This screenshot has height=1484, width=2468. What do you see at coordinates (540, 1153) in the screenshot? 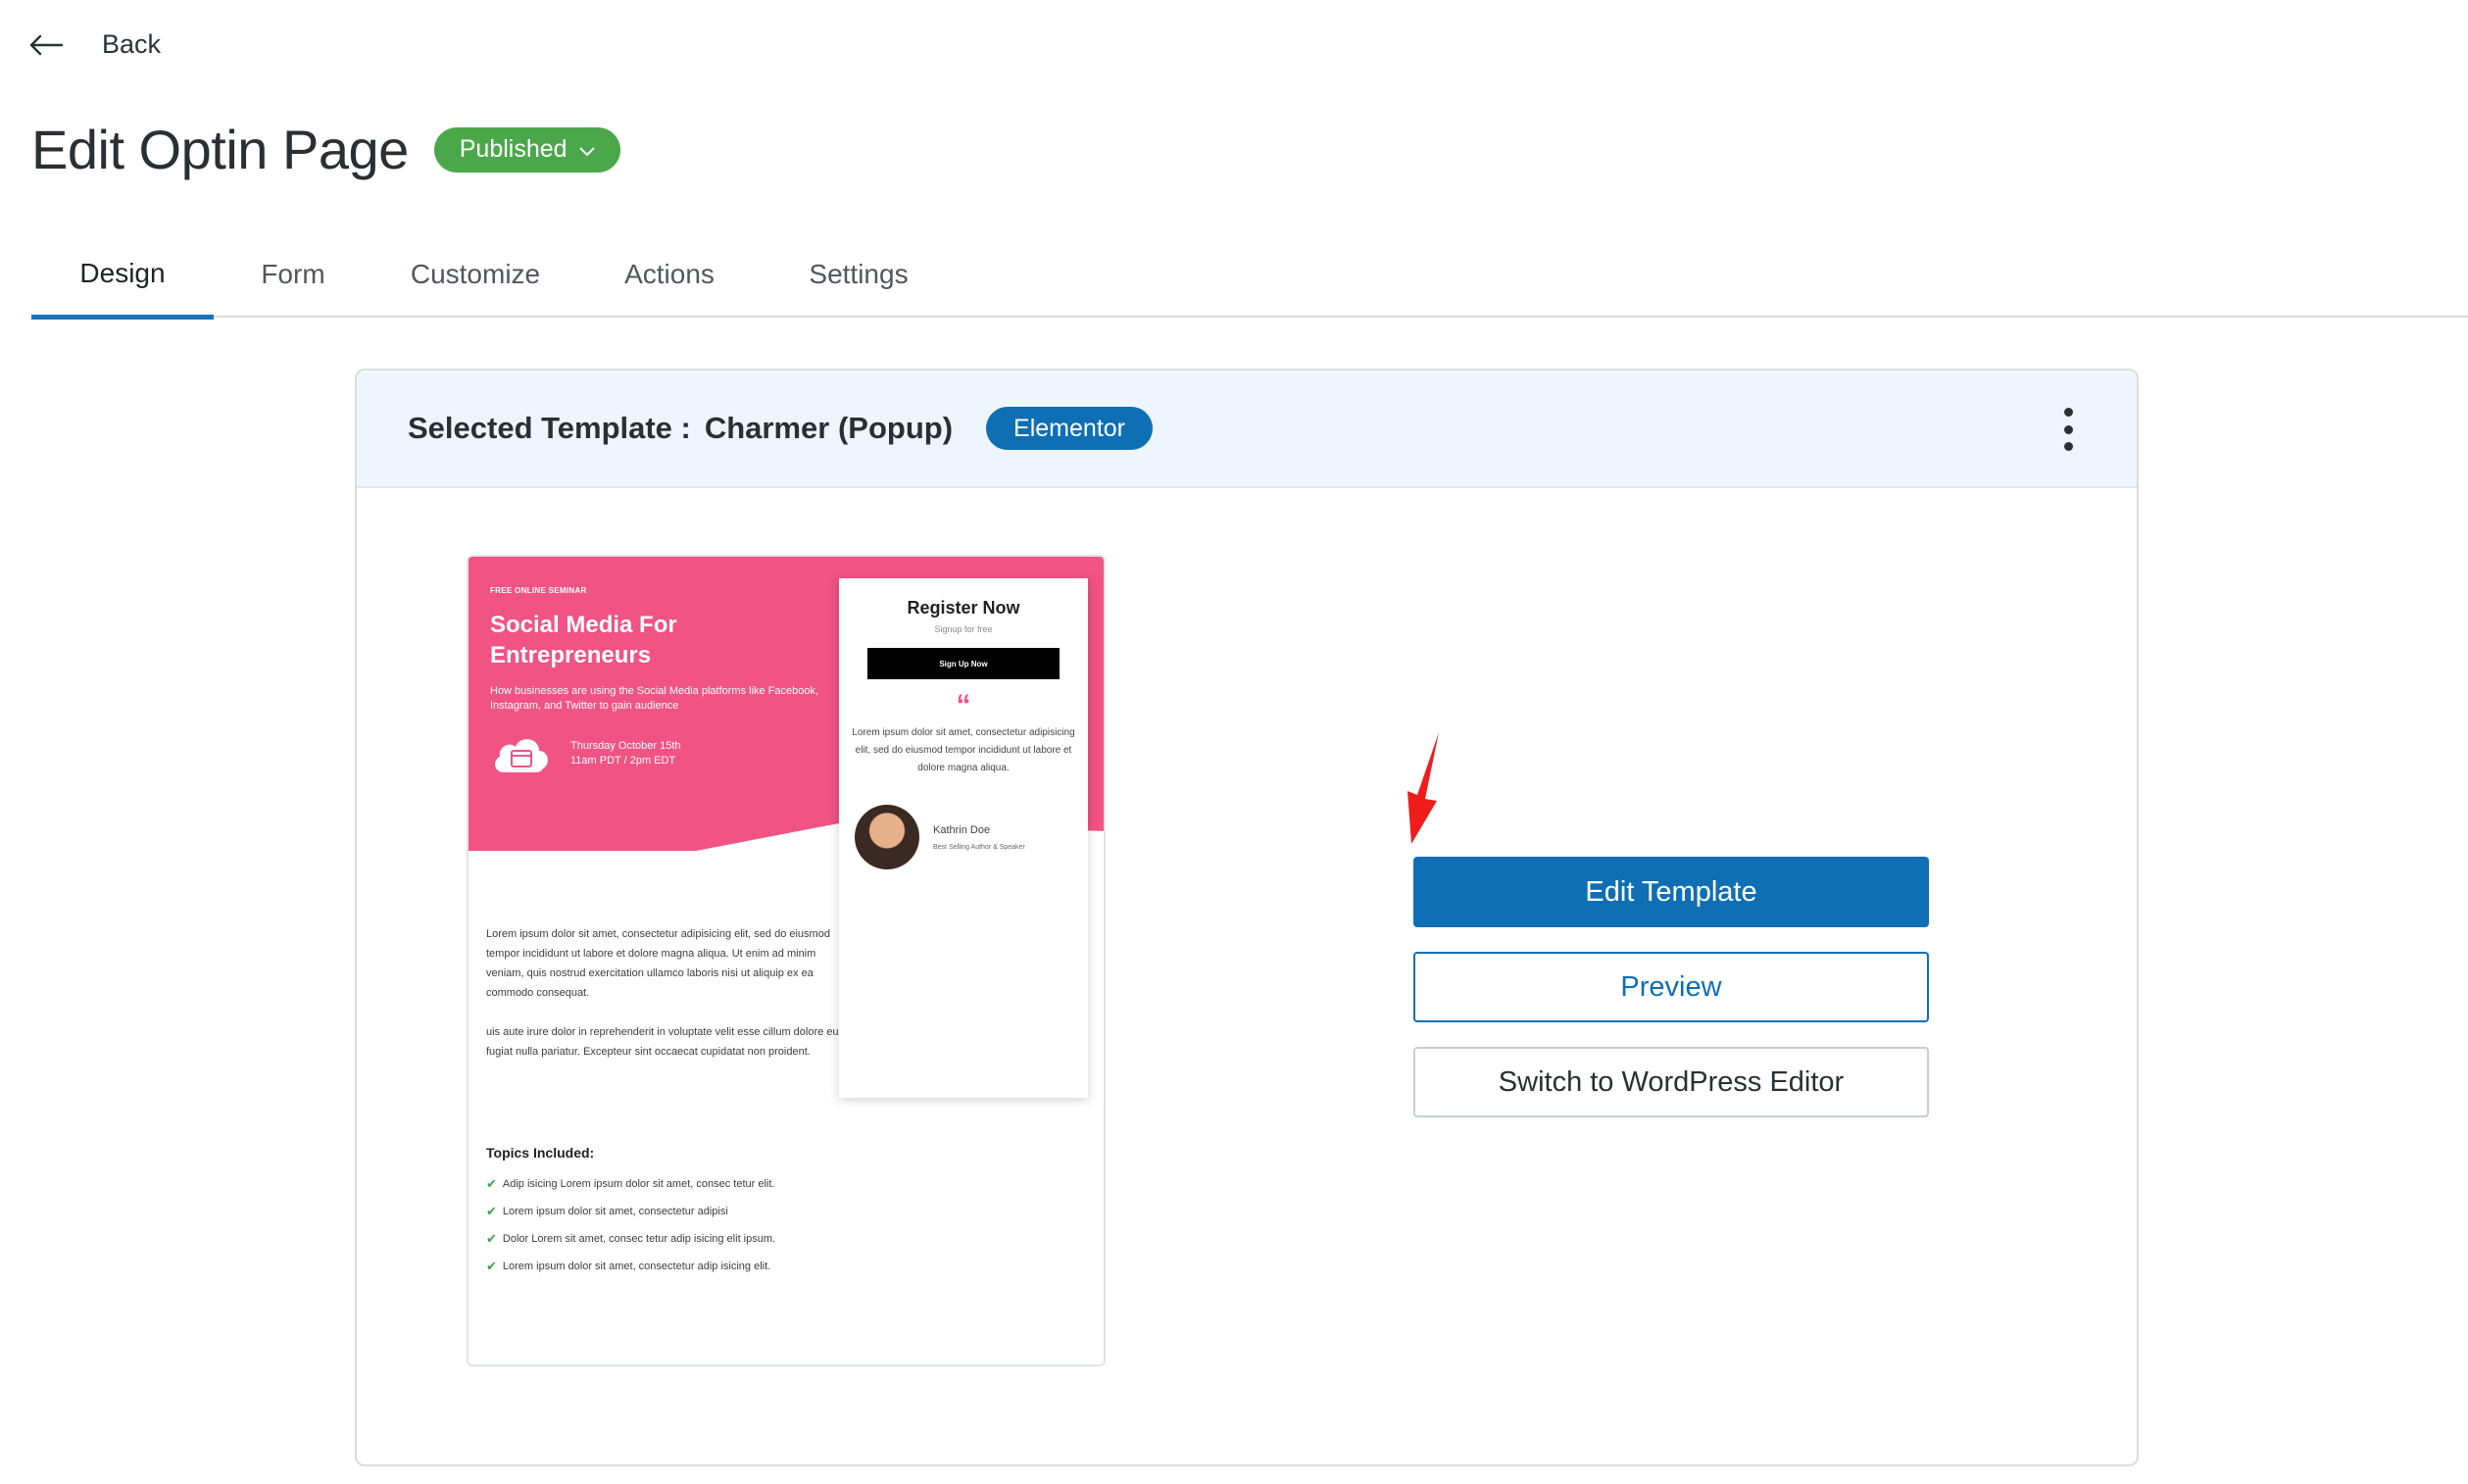
I see `topics-heading: Topics Included:` at bounding box center [540, 1153].